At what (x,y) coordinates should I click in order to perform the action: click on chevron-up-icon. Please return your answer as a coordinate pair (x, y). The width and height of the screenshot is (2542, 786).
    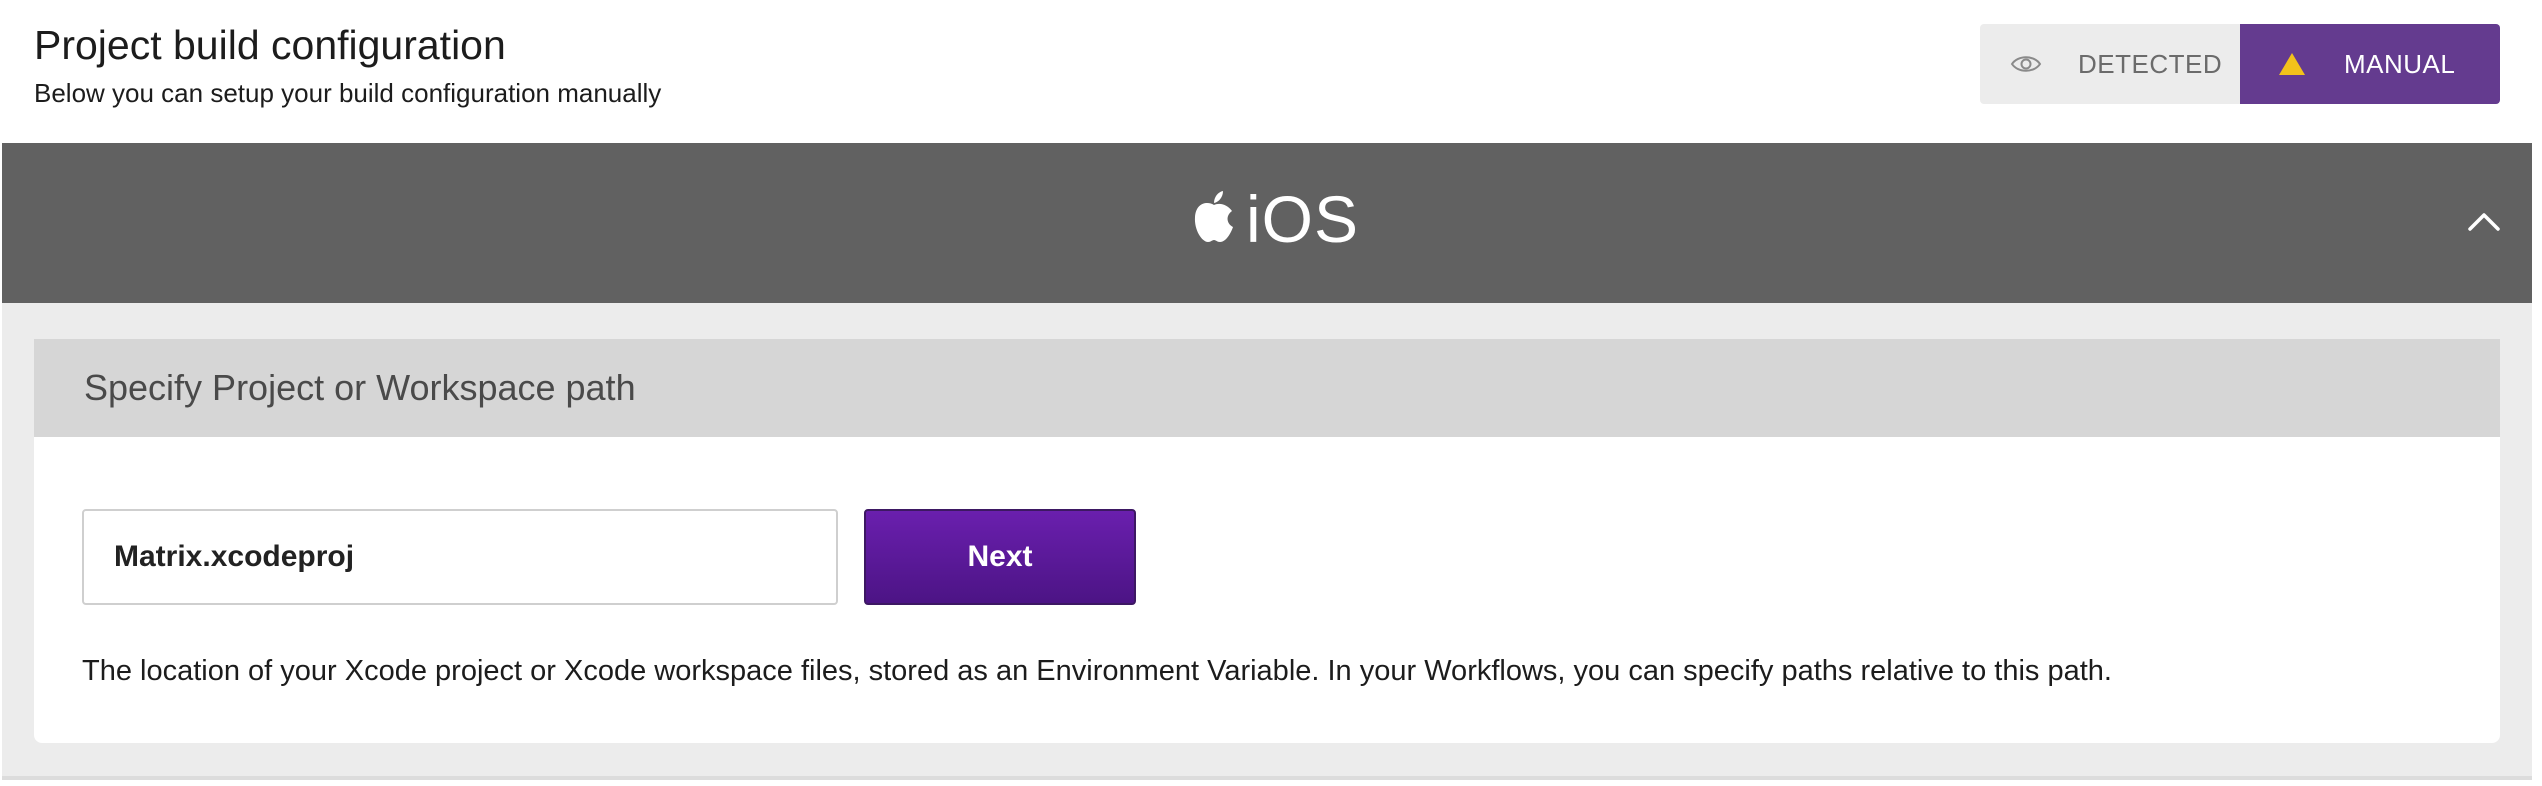
    Looking at the image, I should click on (2484, 221).